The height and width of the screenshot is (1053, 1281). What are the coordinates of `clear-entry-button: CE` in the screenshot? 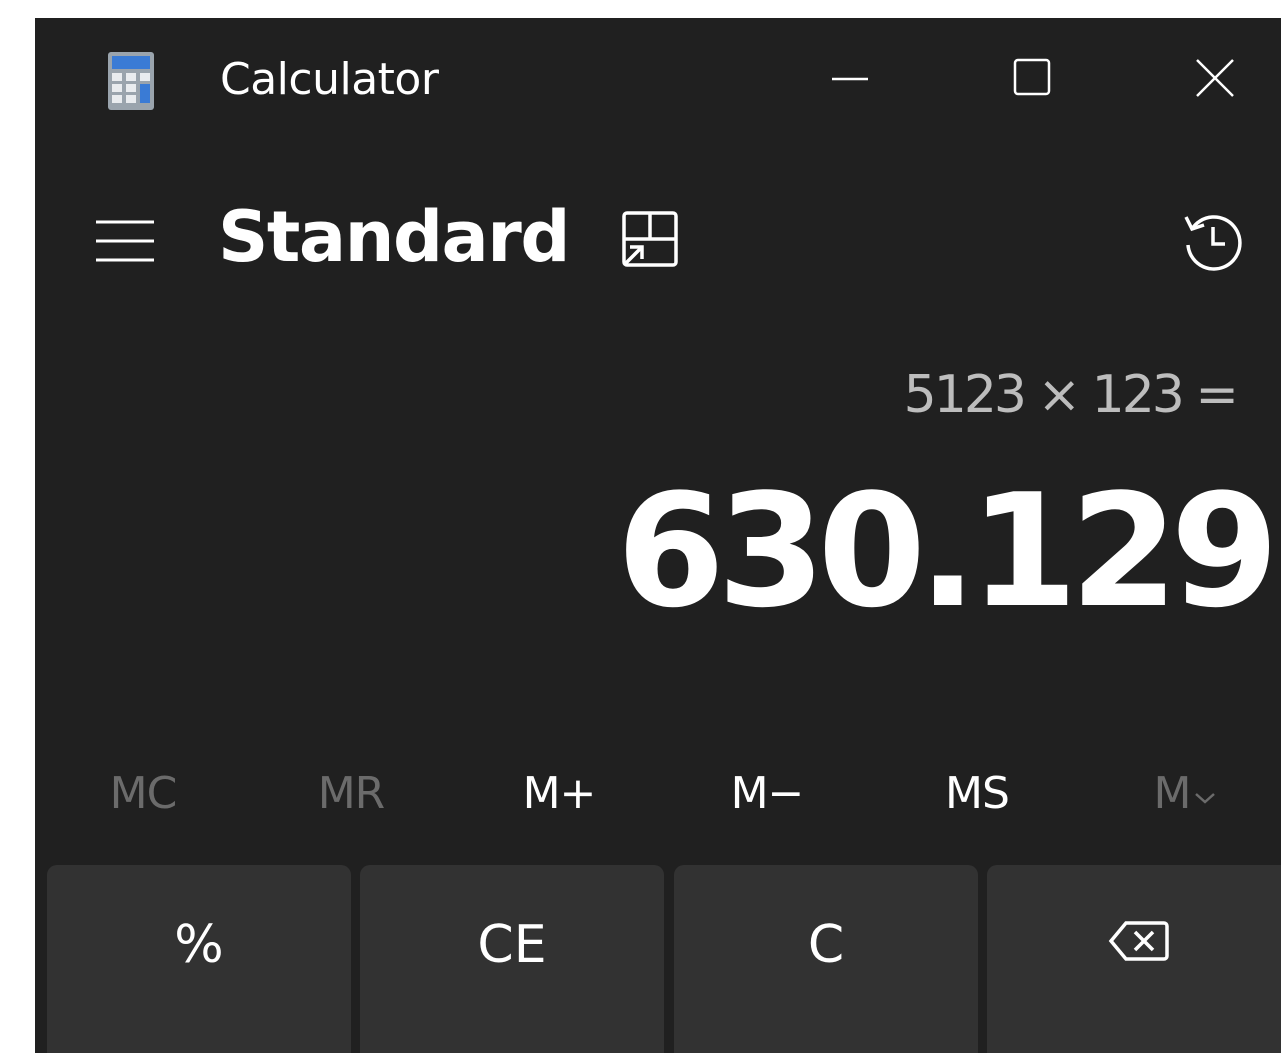 It's located at (512, 959).